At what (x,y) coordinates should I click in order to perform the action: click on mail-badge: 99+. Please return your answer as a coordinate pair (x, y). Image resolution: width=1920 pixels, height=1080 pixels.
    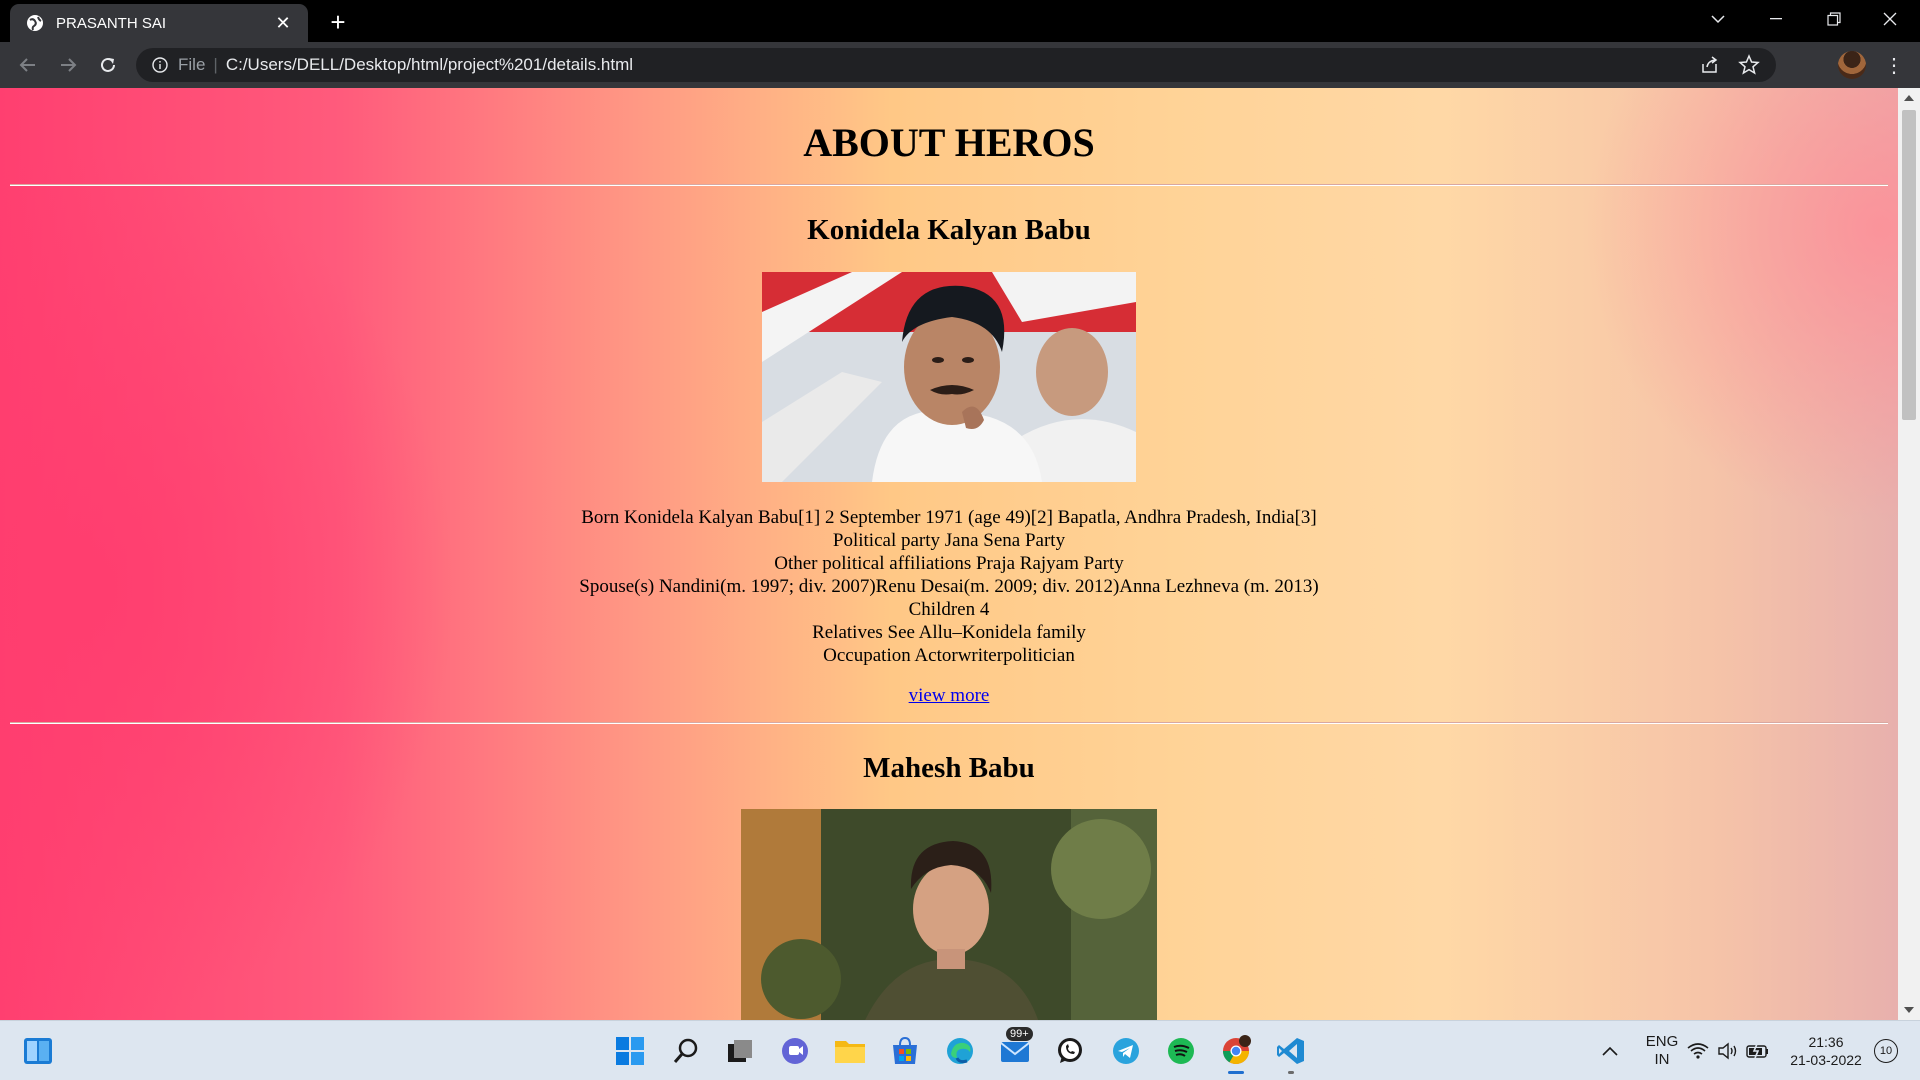
    Looking at the image, I should click on (1019, 1034).